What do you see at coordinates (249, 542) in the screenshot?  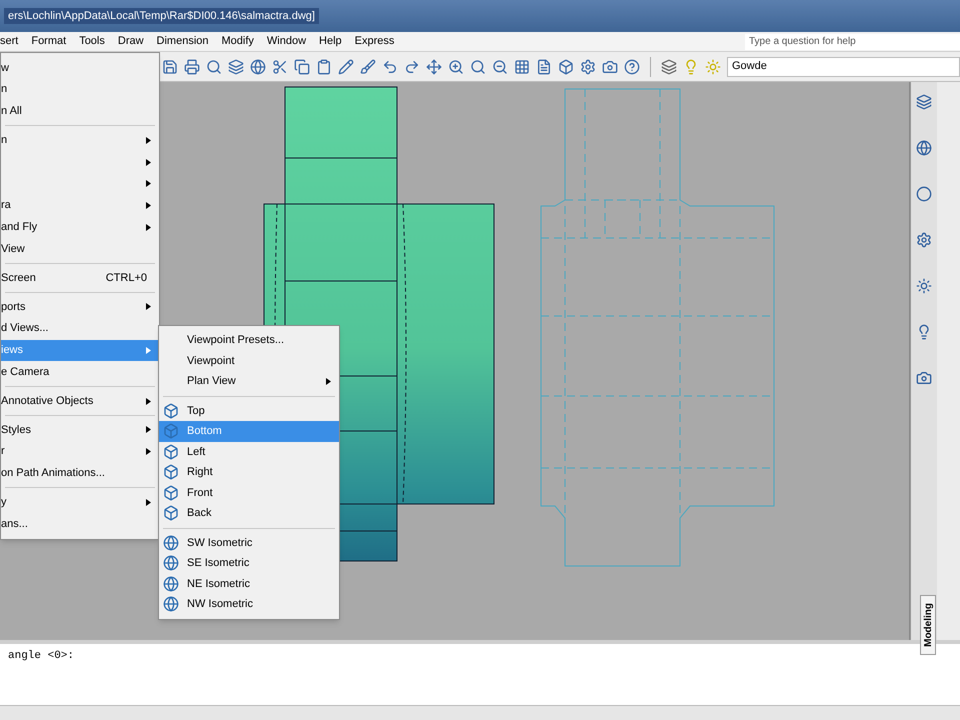 I see `menu-item: SW Isometric` at bounding box center [249, 542].